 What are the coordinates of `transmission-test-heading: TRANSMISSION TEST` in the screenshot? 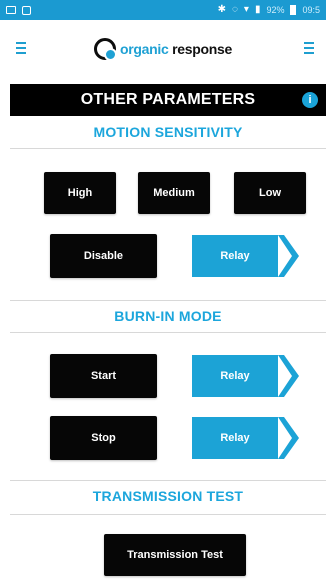 It's located at (168, 496).